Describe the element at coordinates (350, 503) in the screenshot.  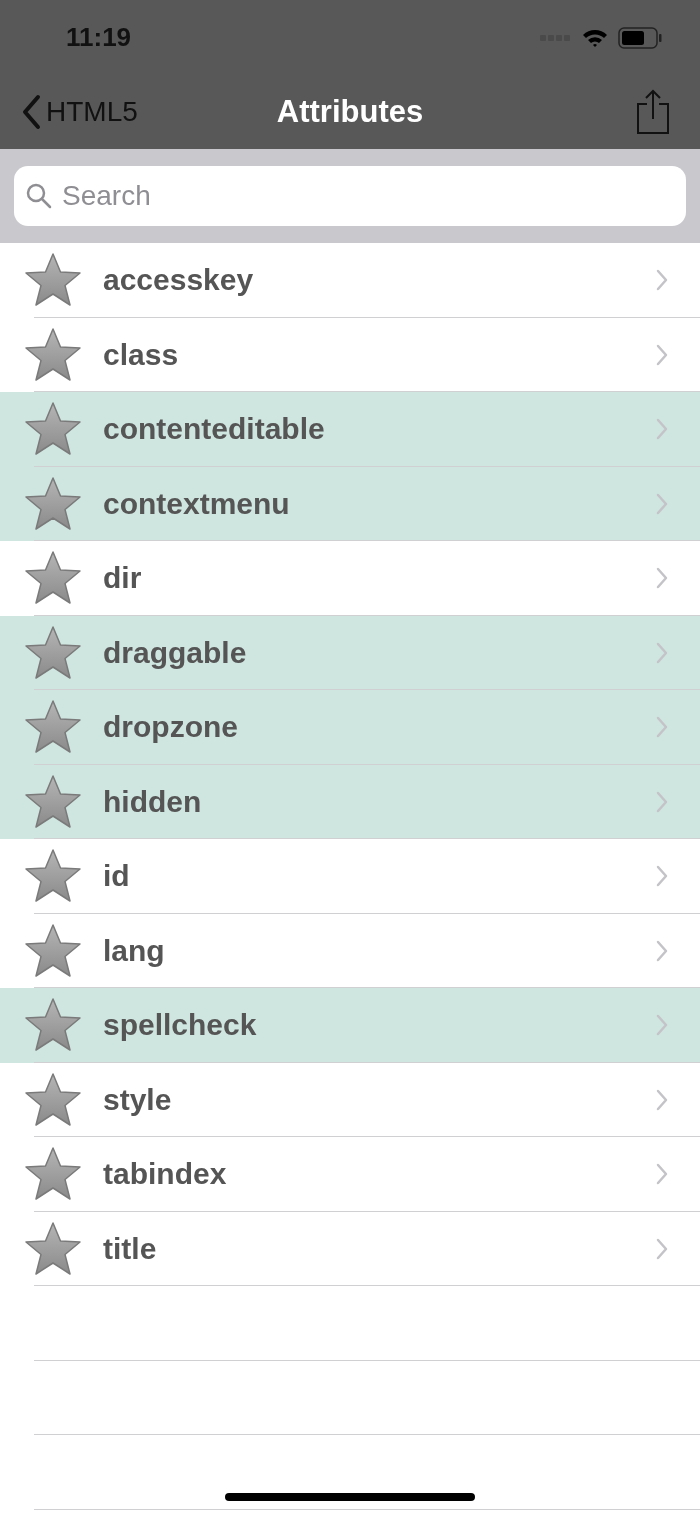
I see `attribute-list-item: contextmenu` at that location.